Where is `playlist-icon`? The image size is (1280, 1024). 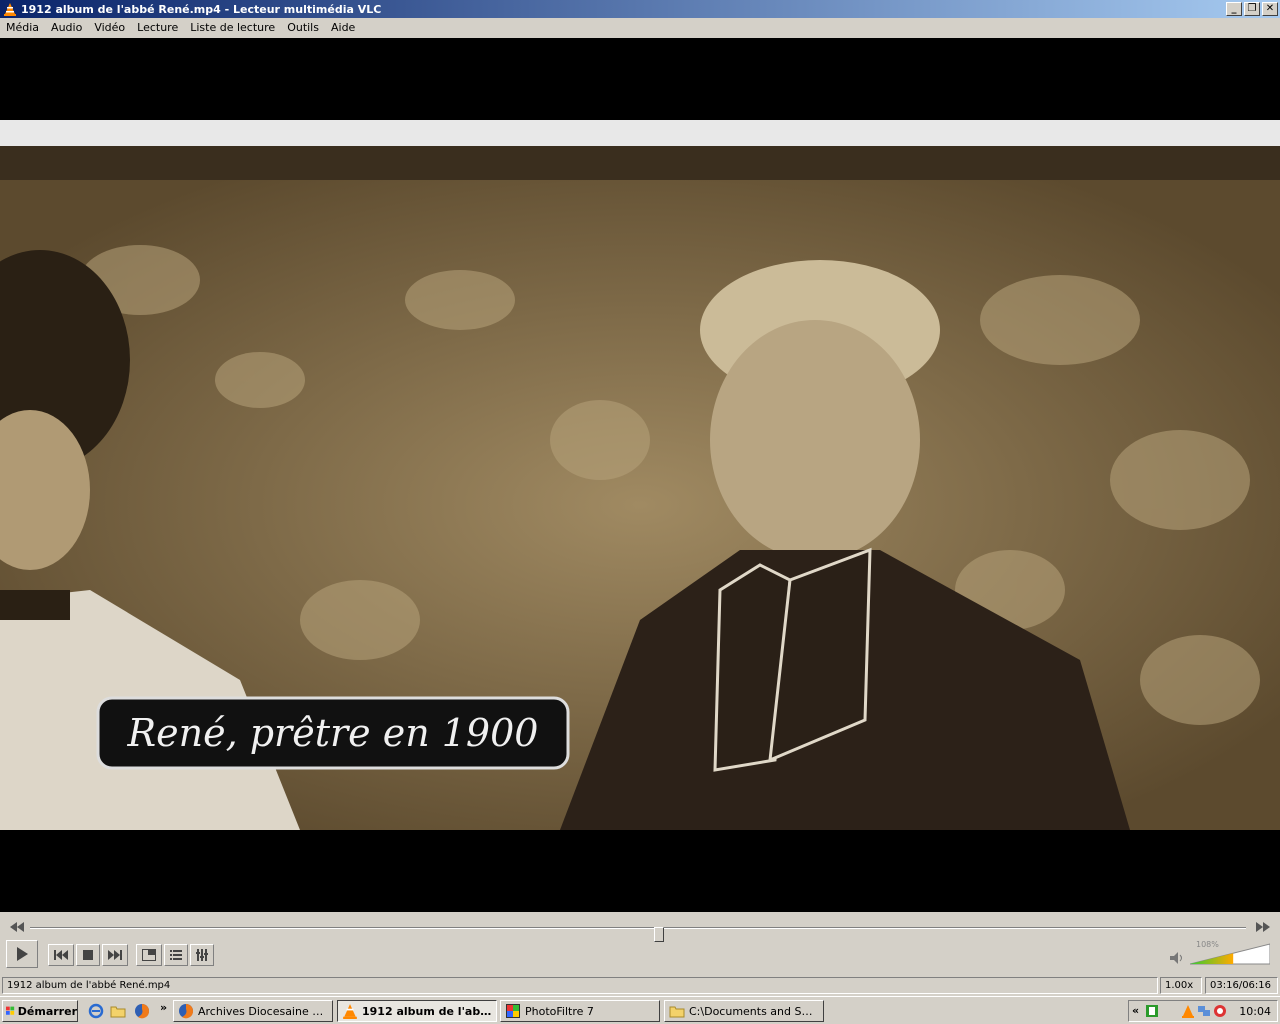
playlist-icon is located at coordinates (176, 955).